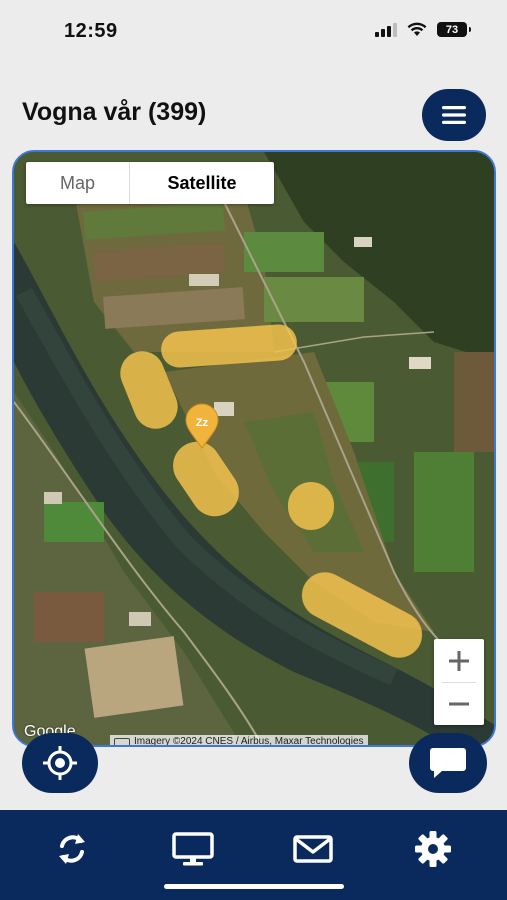  I want to click on keyboard-shortcuts-icon, so click(122, 741).